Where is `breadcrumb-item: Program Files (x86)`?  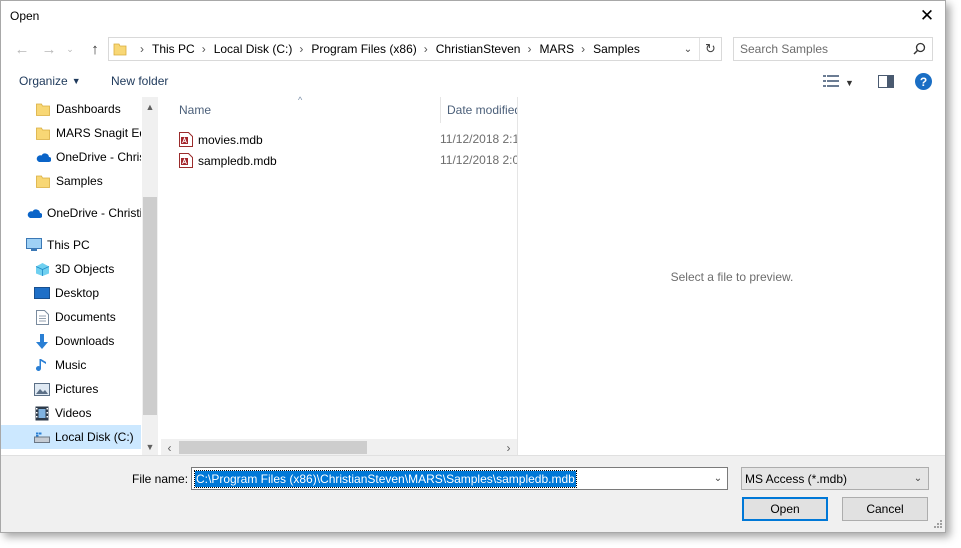
breadcrumb-item: Program Files (x86) is located at coordinates (363, 49).